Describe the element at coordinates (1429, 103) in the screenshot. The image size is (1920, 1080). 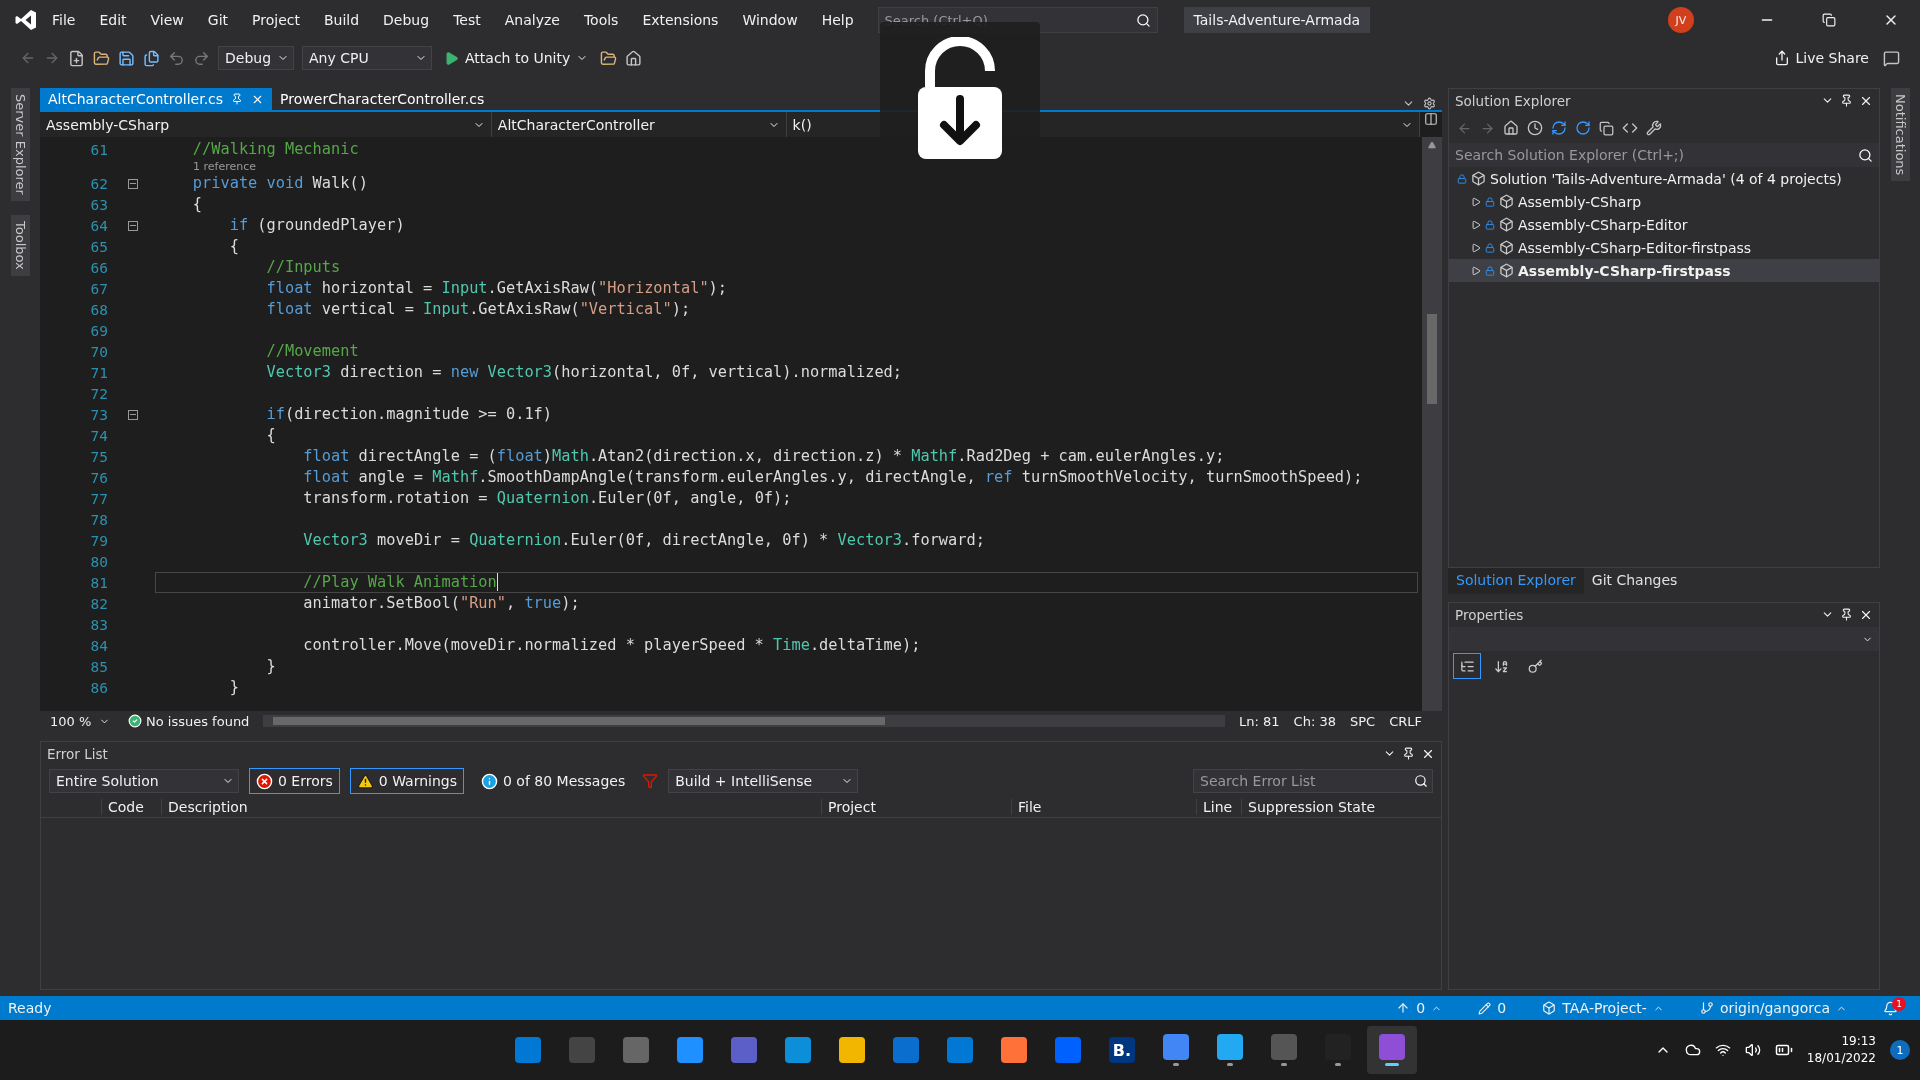
I see `settings-icon` at that location.